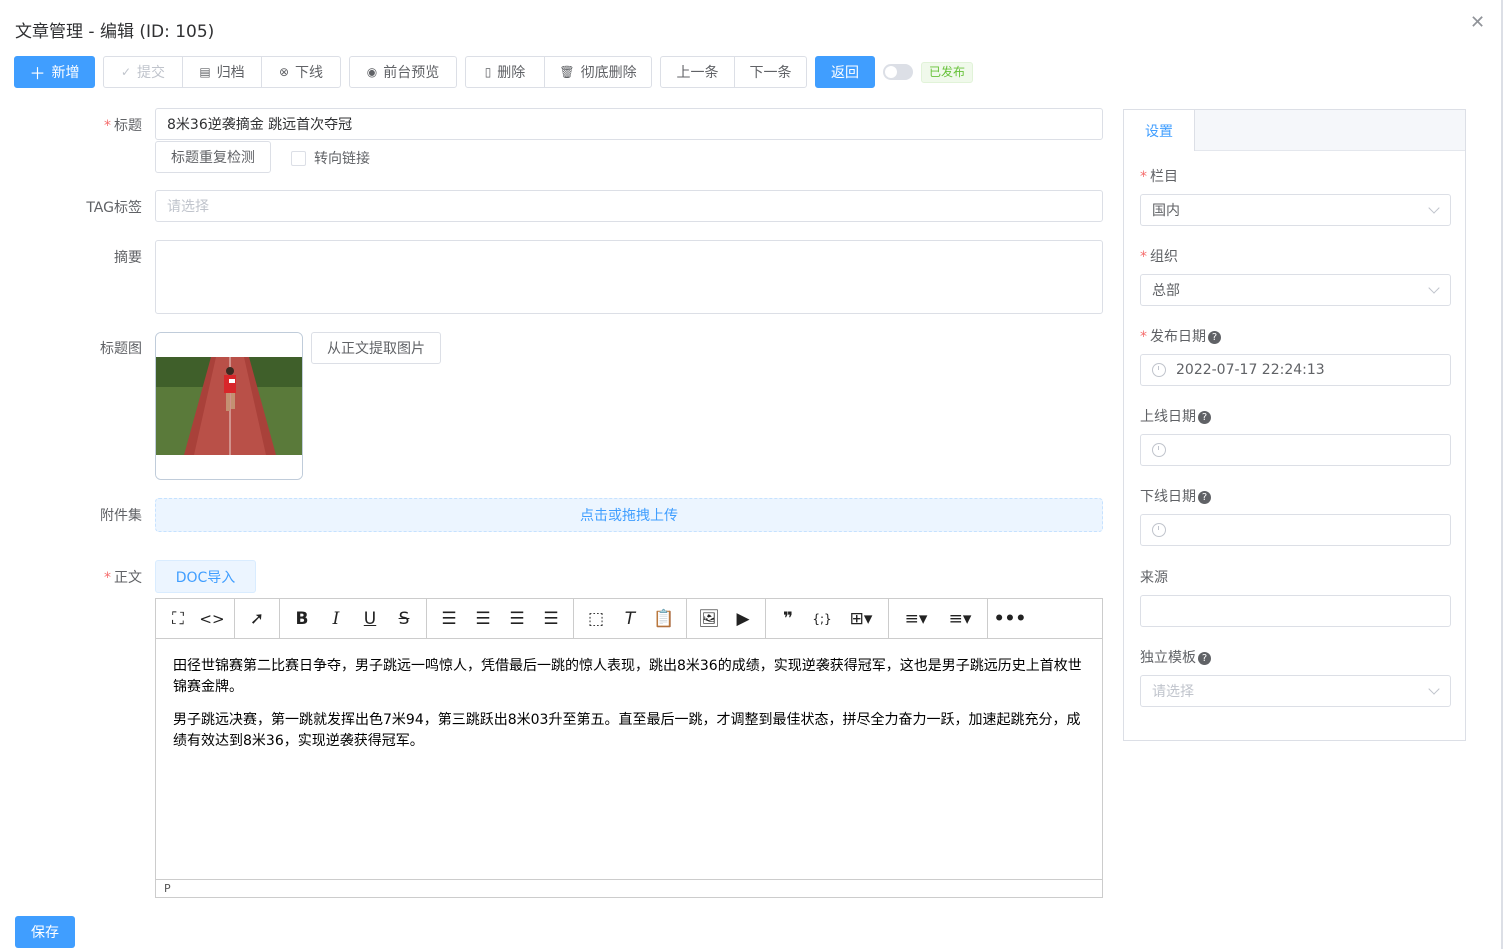  Describe the element at coordinates (257, 619) in the screenshot. I see `cursor-select-icon: ➚` at that location.